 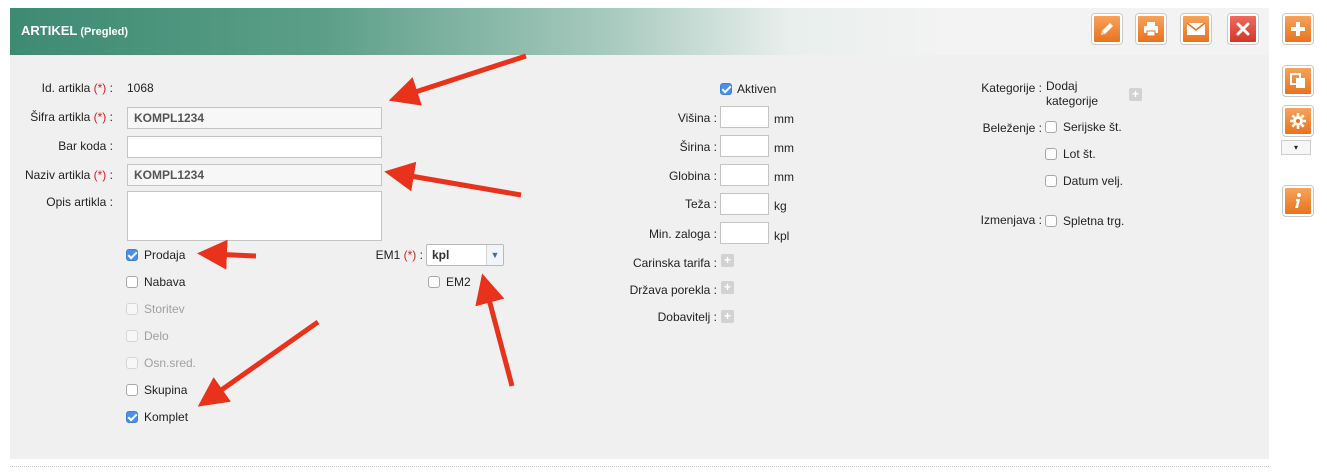 What do you see at coordinates (453, 179) in the screenshot?
I see `arrow-to-naziv` at bounding box center [453, 179].